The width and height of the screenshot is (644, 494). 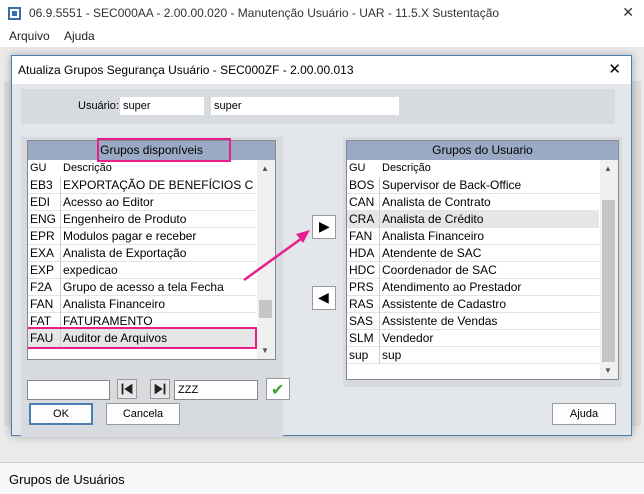 What do you see at coordinates (584, 414) in the screenshot?
I see `help-button: Ajuda` at bounding box center [584, 414].